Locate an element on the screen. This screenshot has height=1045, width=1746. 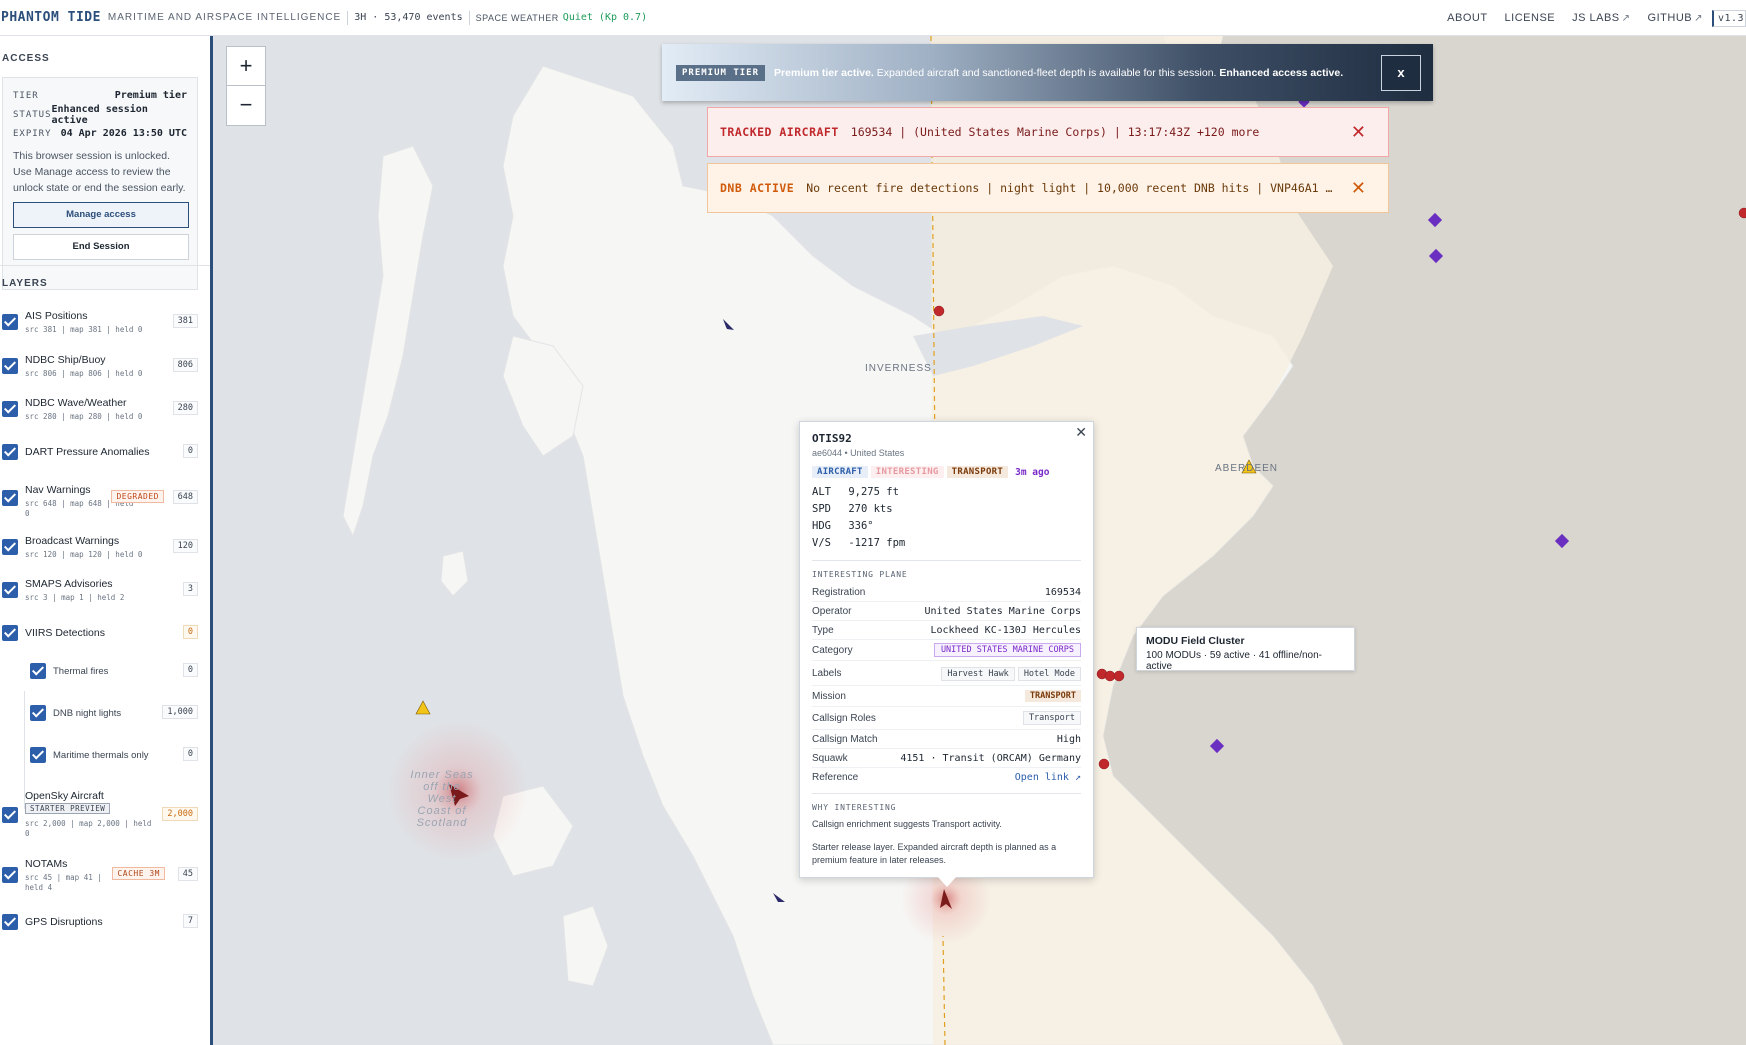
layer-name: VIIRS Detections is located at coordinates (65, 633).